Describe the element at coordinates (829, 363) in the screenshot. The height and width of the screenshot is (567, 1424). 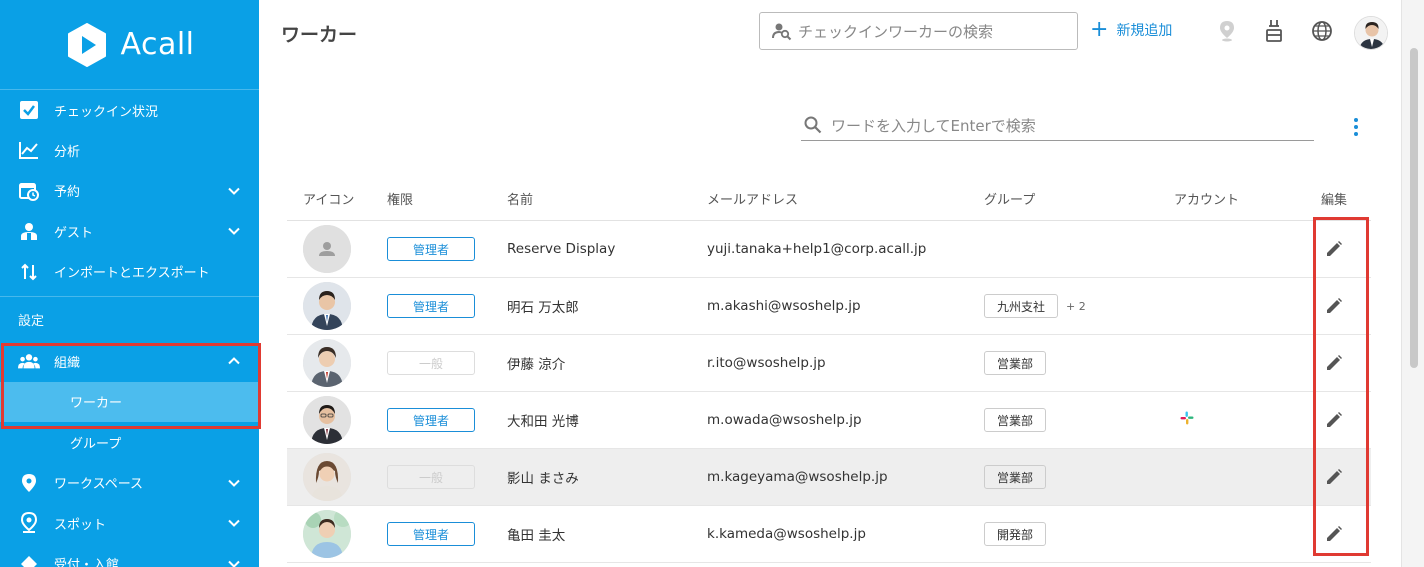
I see `table-row: 一般 伊藤 涼介 r.ito@wsoshelp.jp 営業部` at that location.